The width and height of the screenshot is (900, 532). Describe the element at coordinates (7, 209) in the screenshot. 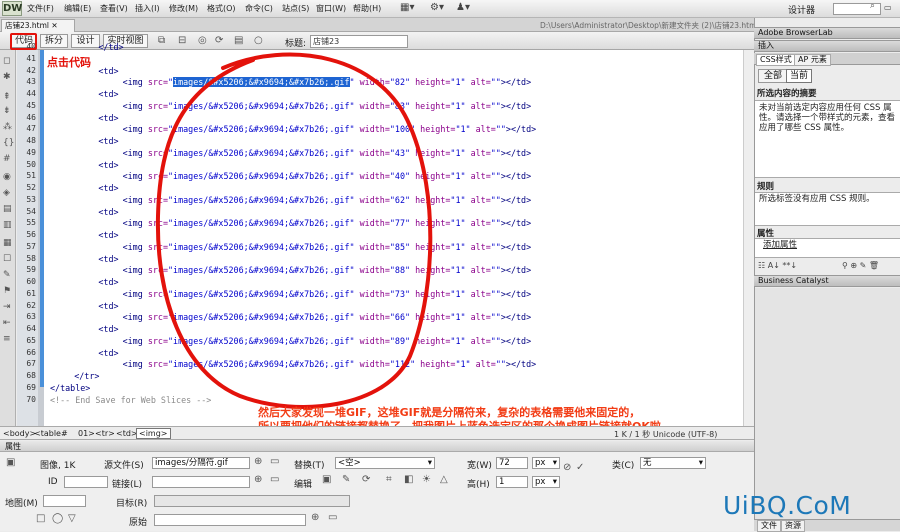

I see `word-wrap-icon: ▤` at that location.